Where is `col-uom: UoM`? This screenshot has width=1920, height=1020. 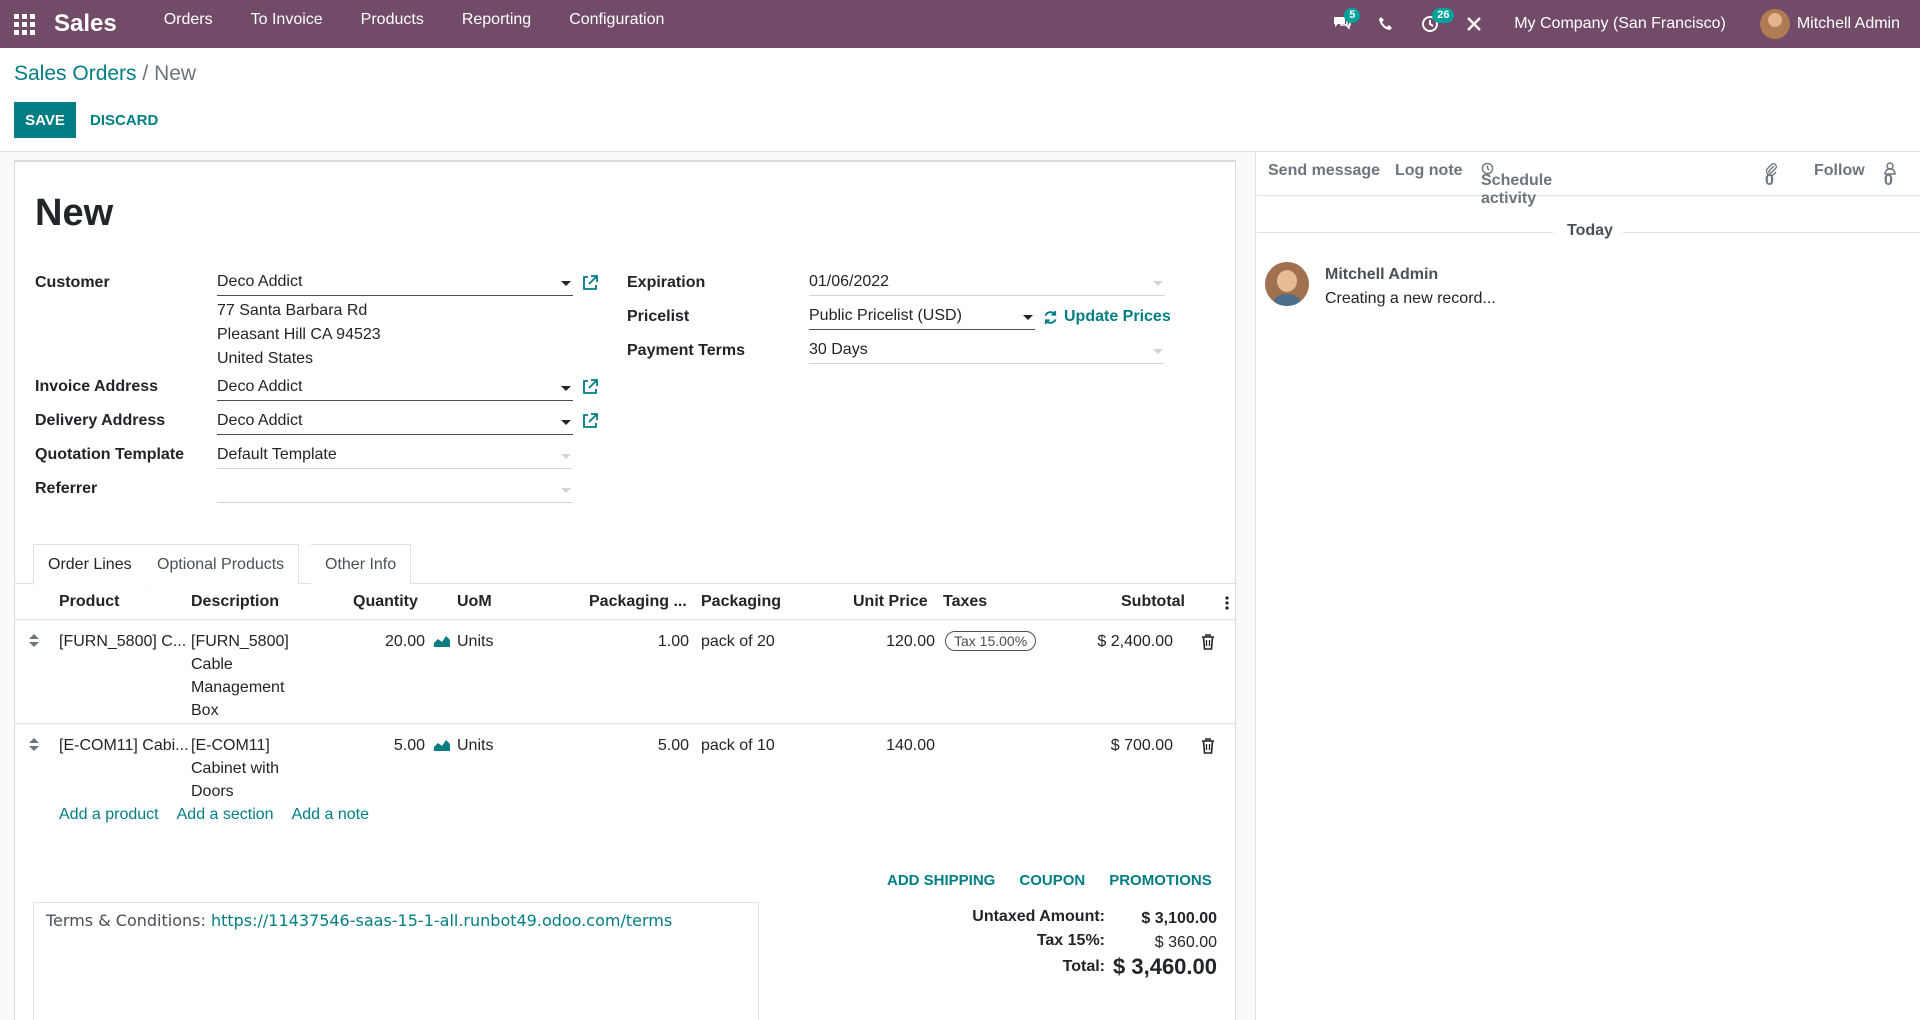 col-uom: UoM is located at coordinates (474, 602).